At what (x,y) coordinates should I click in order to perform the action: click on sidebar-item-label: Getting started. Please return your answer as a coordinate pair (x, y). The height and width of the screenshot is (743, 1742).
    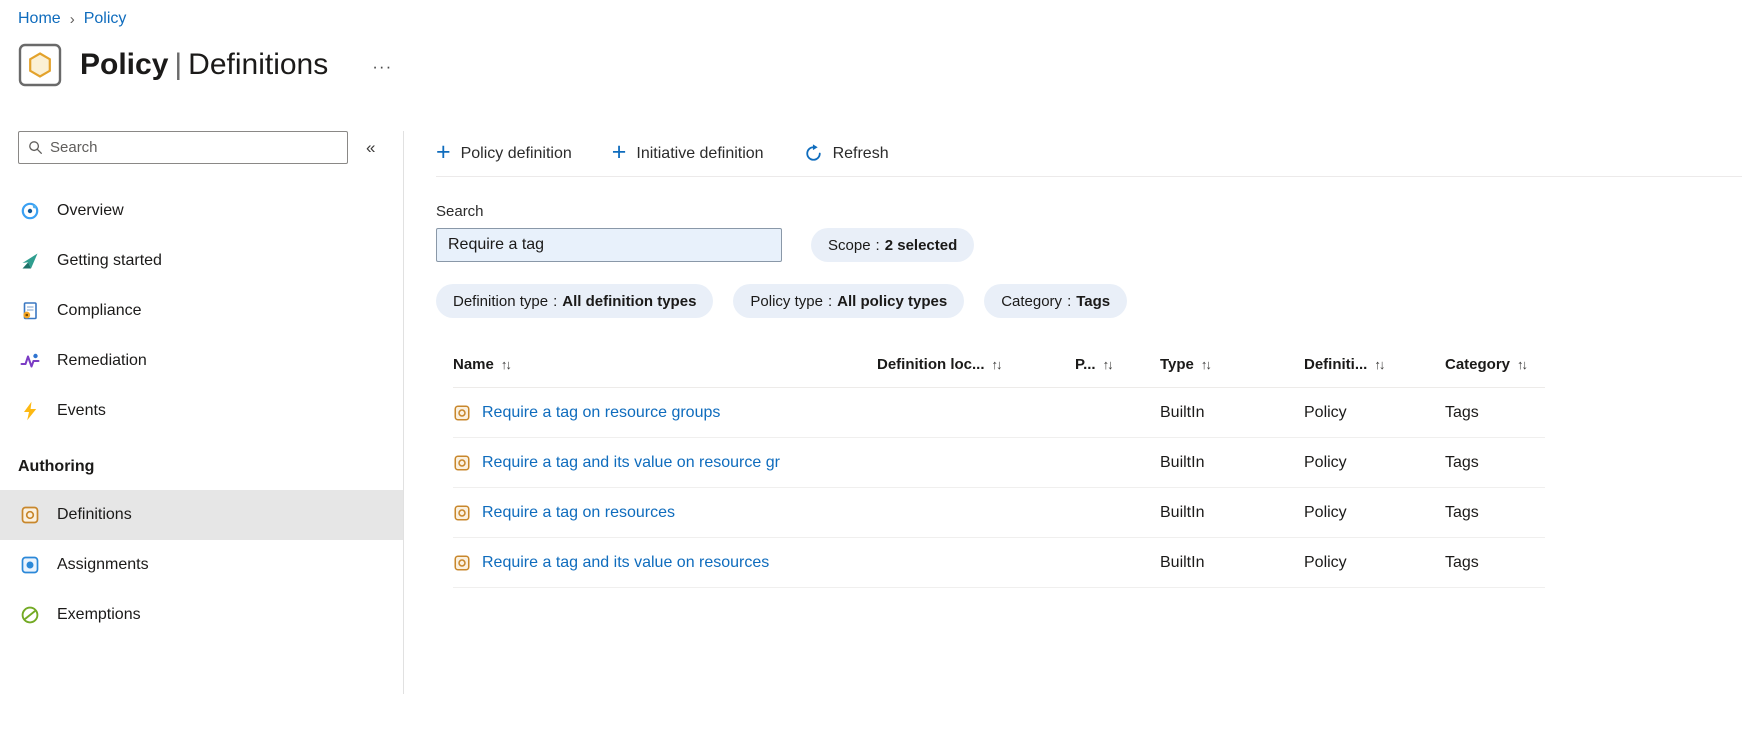
    Looking at the image, I should click on (109, 260).